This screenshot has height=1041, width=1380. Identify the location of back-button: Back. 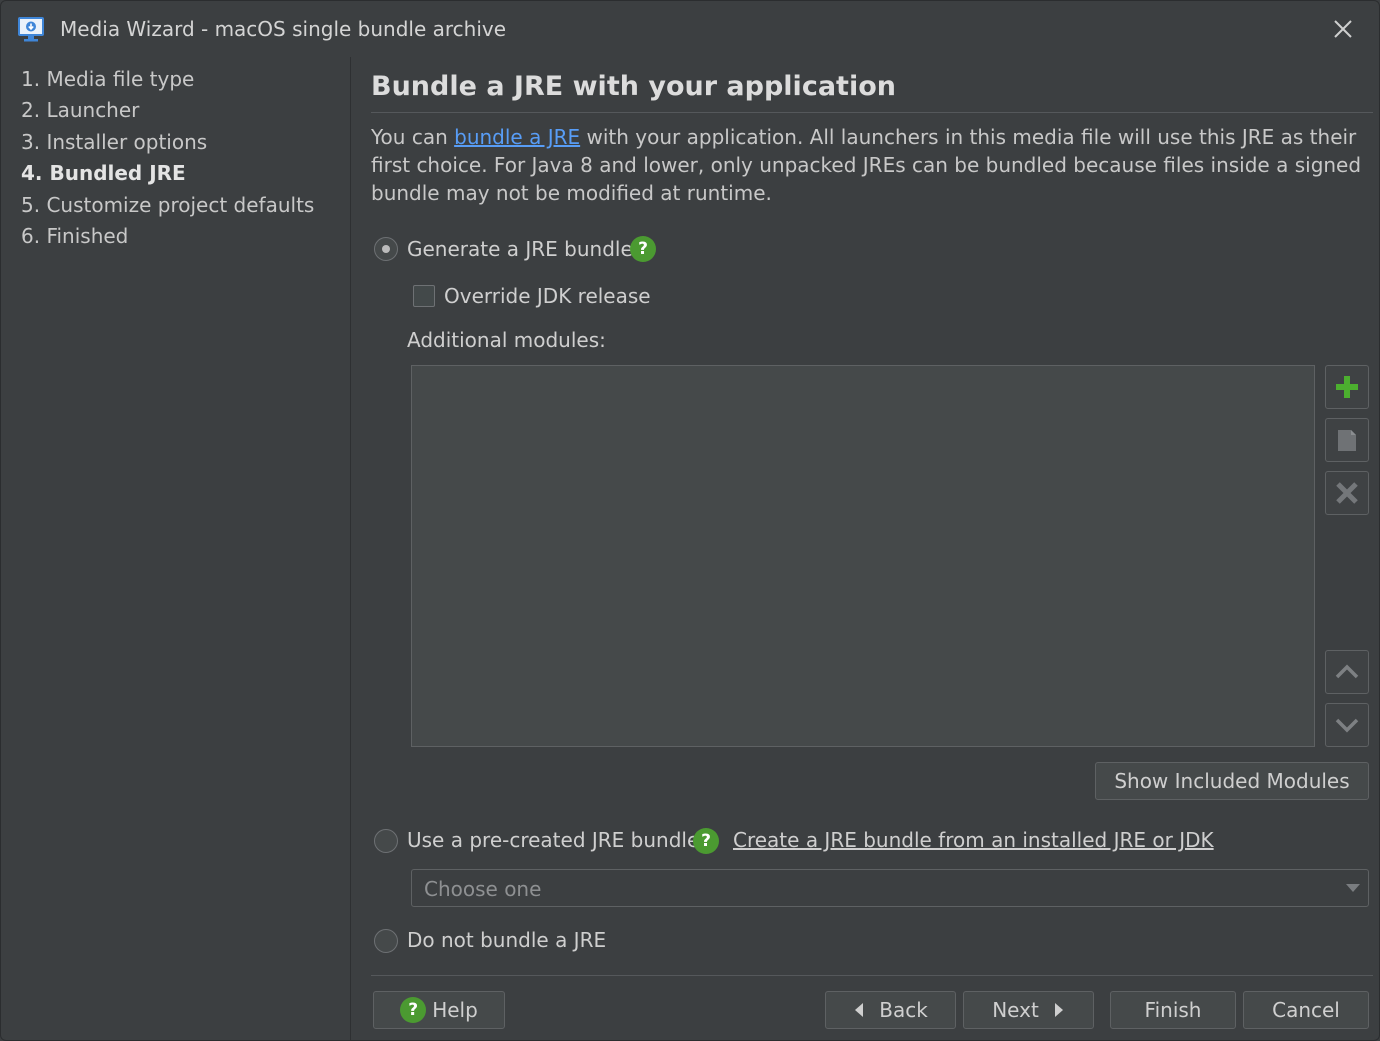
(890, 1010).